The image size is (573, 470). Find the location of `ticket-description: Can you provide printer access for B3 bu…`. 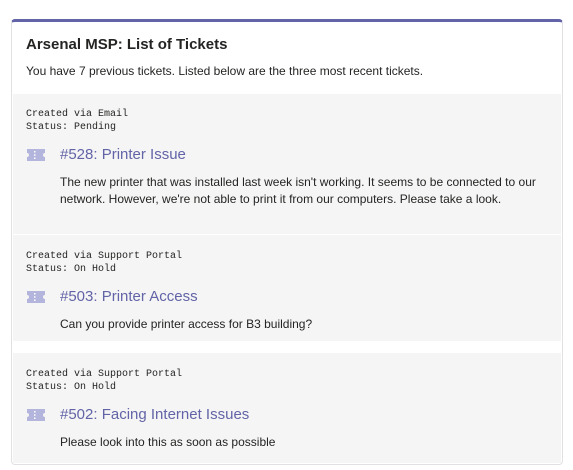

ticket-description: Can you provide printer access for B3 bu… is located at coordinates (186, 324).